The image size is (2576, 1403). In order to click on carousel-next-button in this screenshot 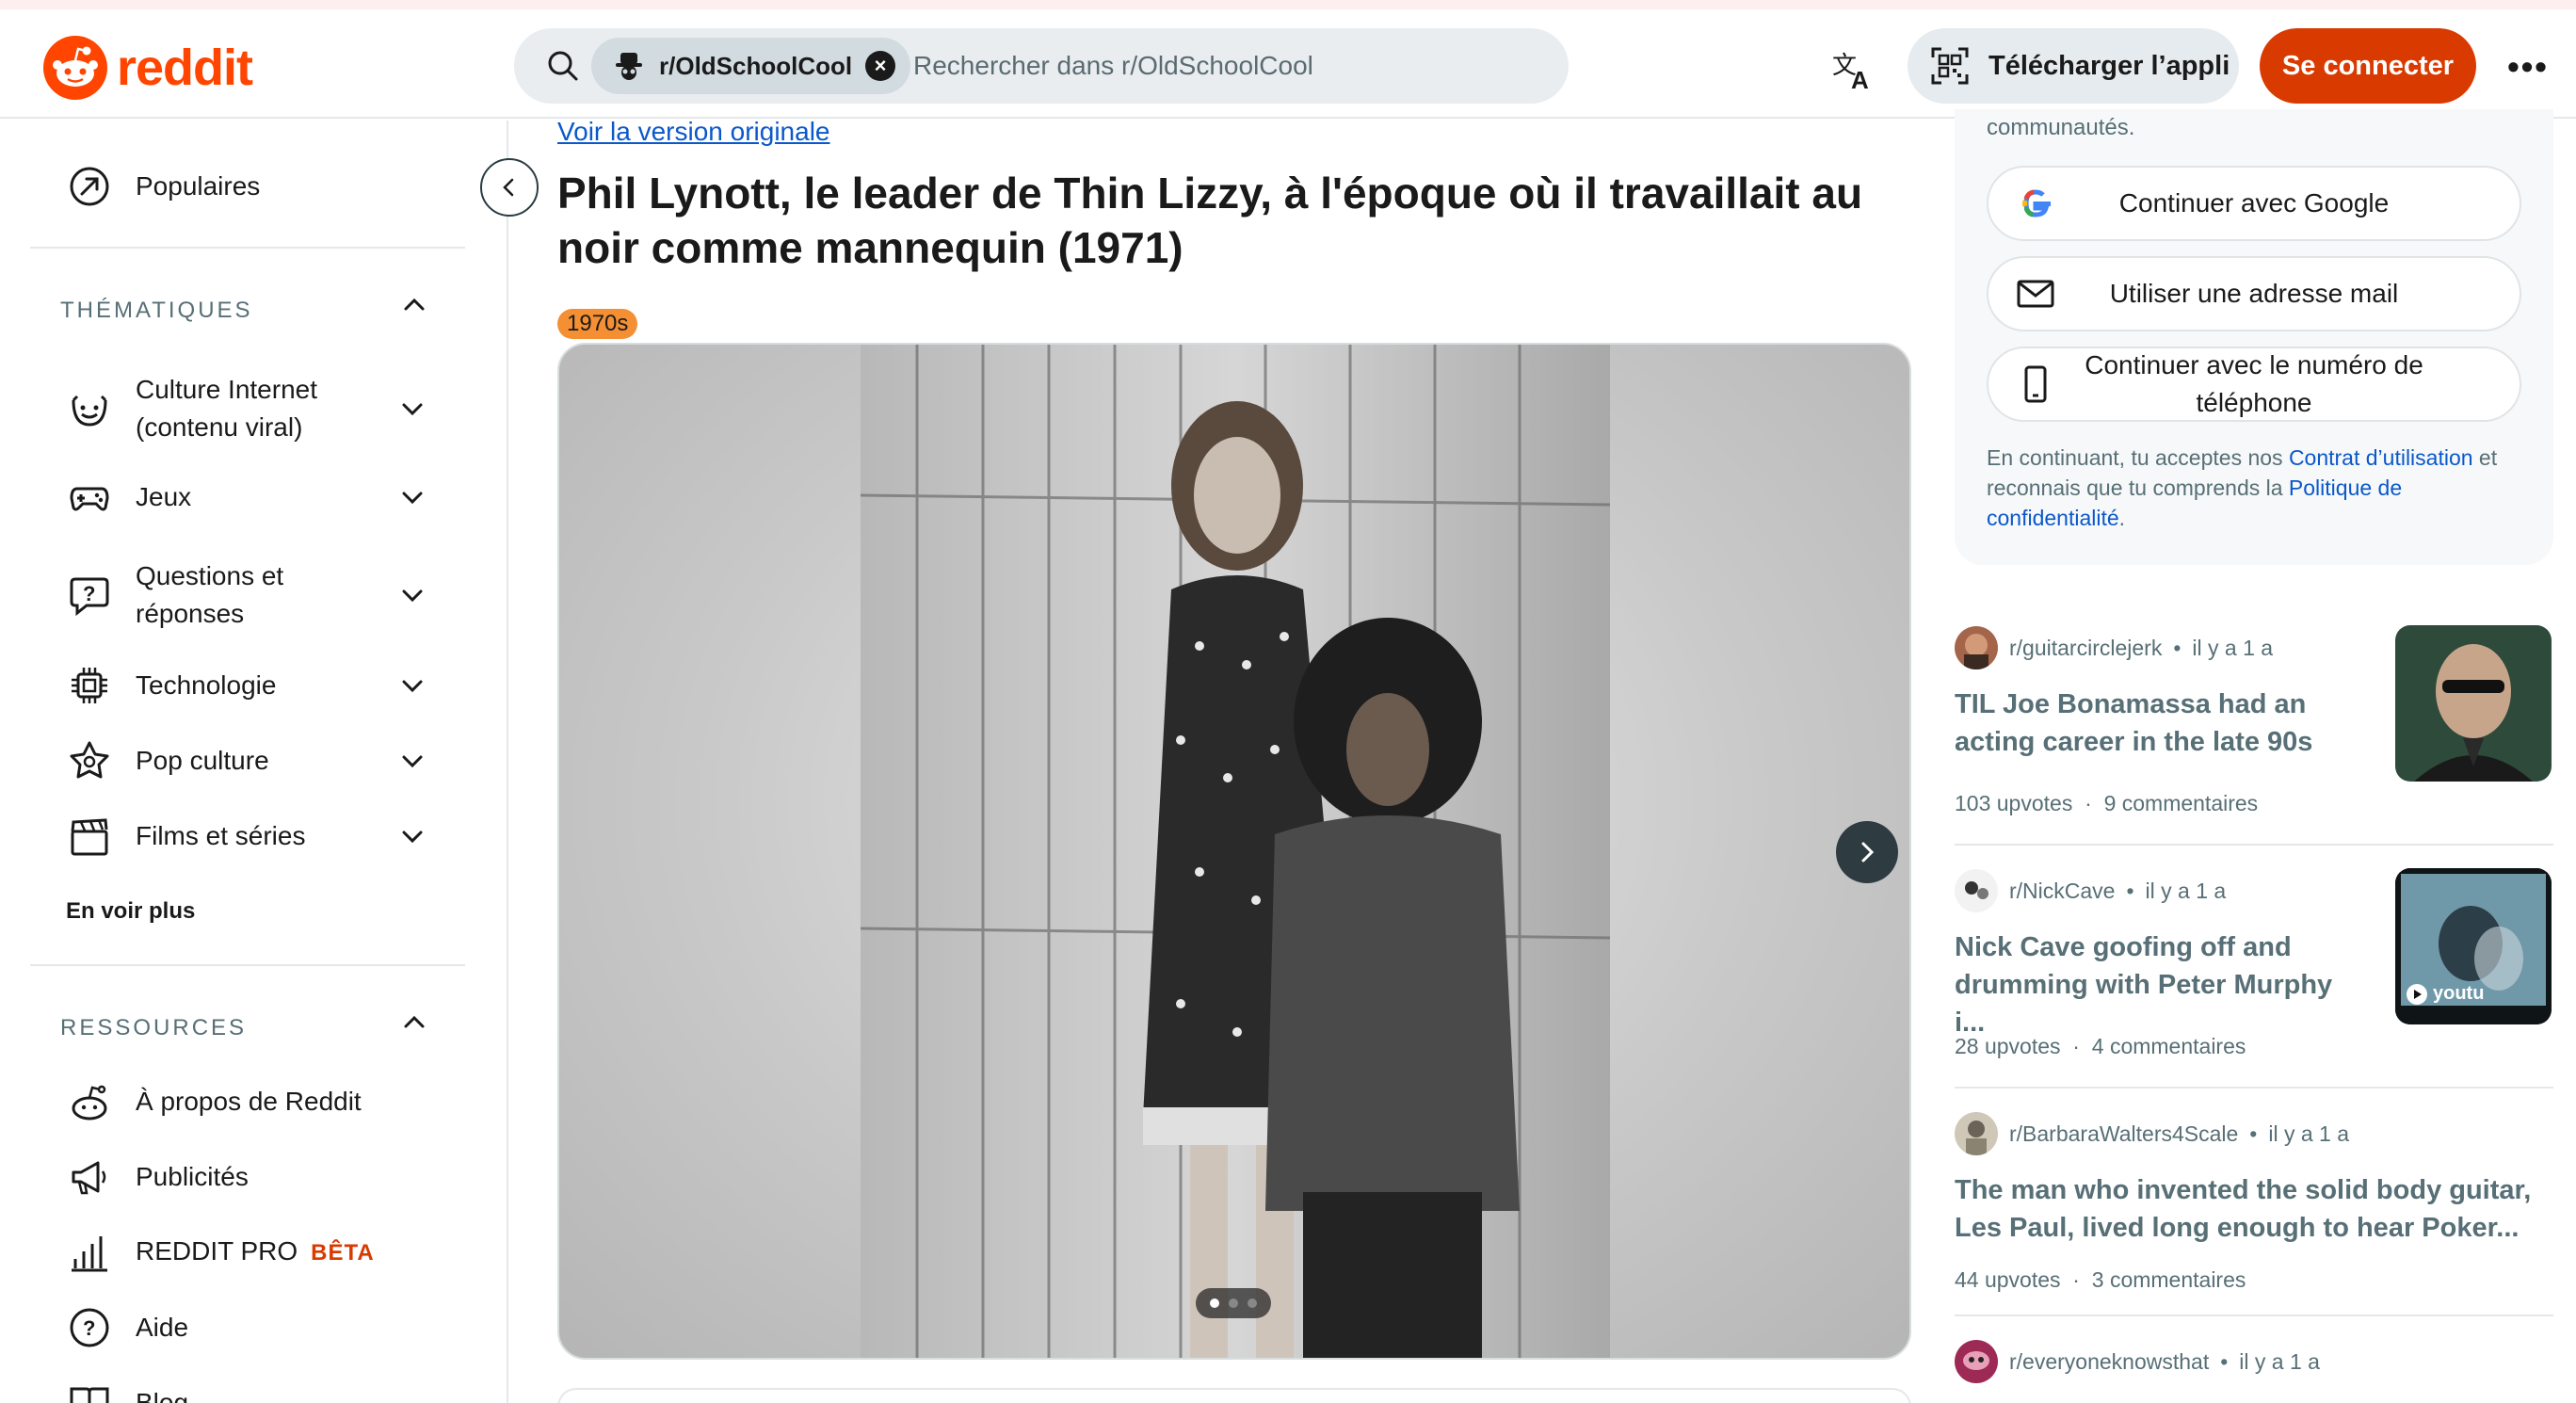, I will do `click(1867, 852)`.